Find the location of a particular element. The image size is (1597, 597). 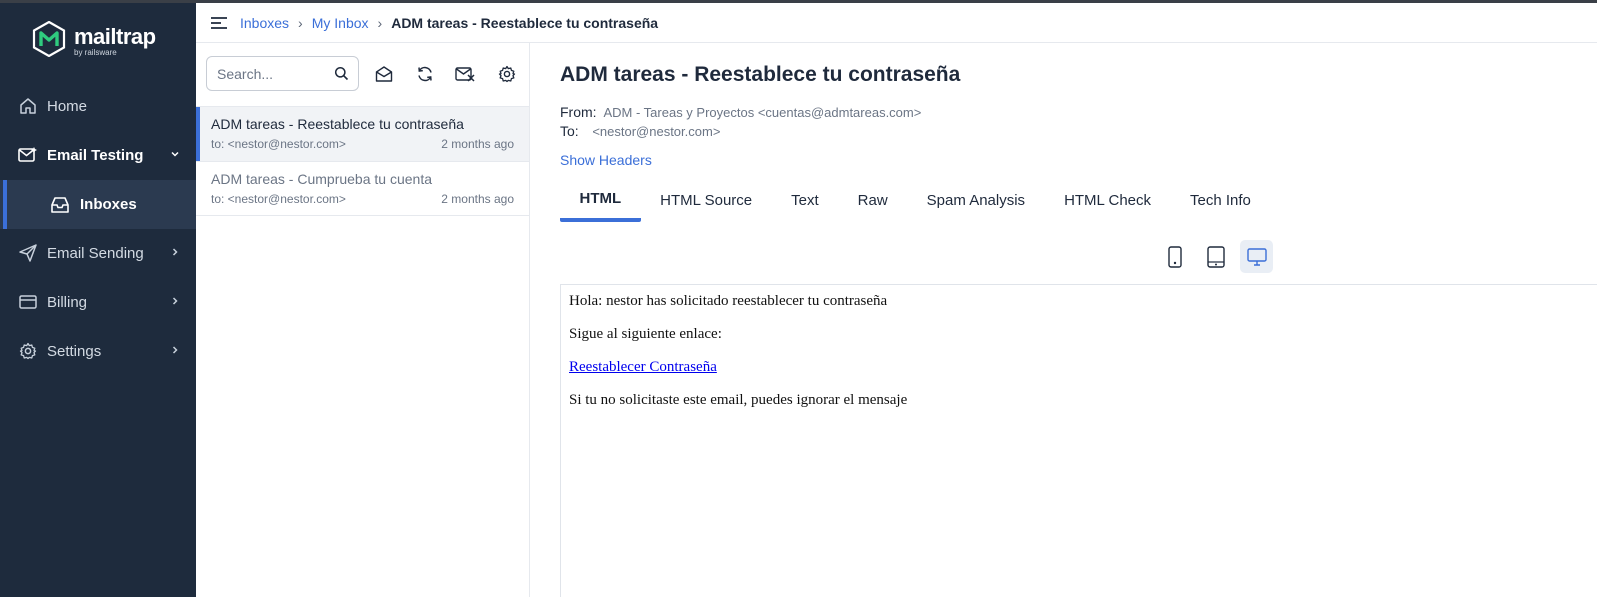

sidebar-item-inboxes: Inboxes is located at coordinates (98, 204).